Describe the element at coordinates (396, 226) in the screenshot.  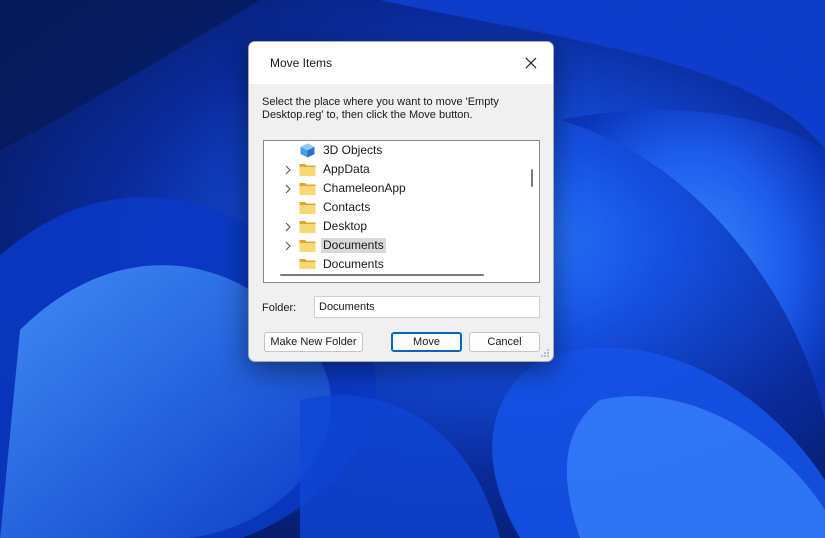
I see `tree-item-desktop: Desktop` at that location.